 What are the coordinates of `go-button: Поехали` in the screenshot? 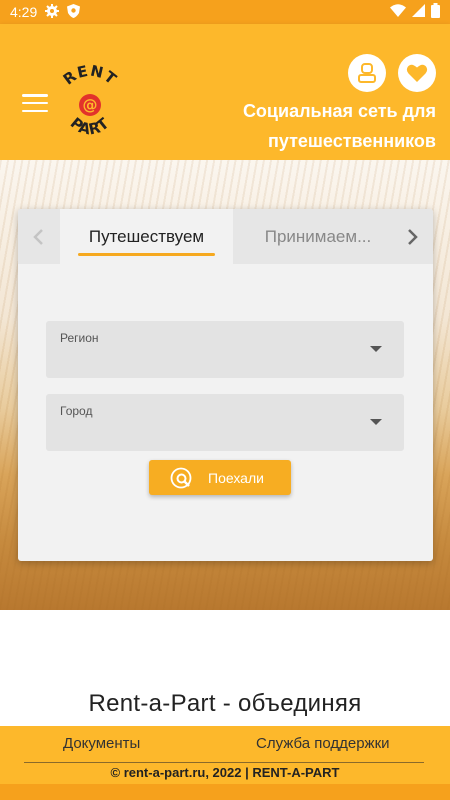 It's located at (220, 477).